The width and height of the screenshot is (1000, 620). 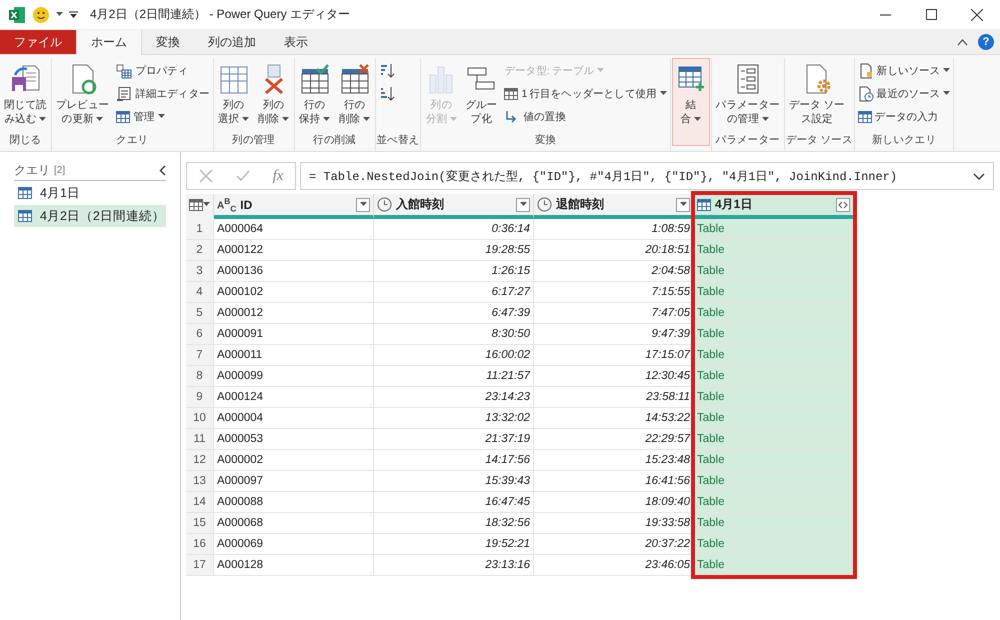 What do you see at coordinates (454, 355) in the screenshot?
I see `table-cell: 16:00:02` at bounding box center [454, 355].